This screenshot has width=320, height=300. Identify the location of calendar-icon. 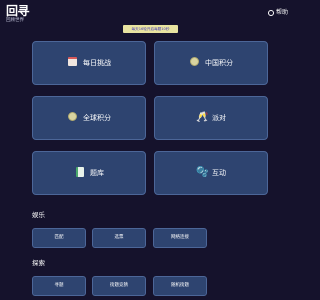
(72, 63).